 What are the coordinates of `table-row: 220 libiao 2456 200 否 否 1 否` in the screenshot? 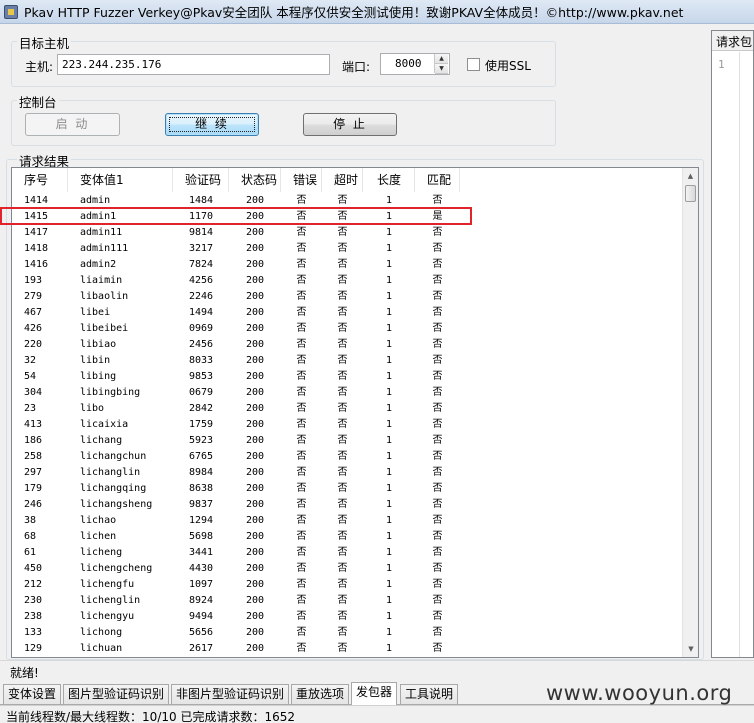 It's located at (348, 345).